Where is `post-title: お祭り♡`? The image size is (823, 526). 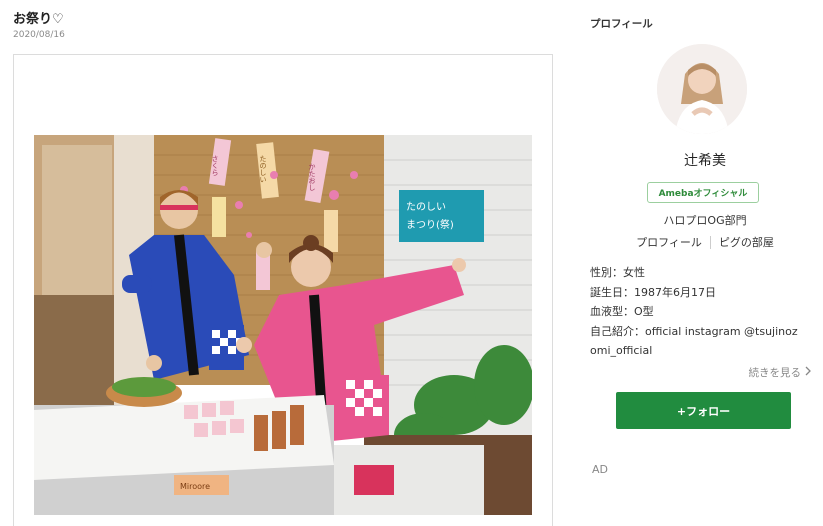
post-title: お祭り♡ is located at coordinates (38, 17).